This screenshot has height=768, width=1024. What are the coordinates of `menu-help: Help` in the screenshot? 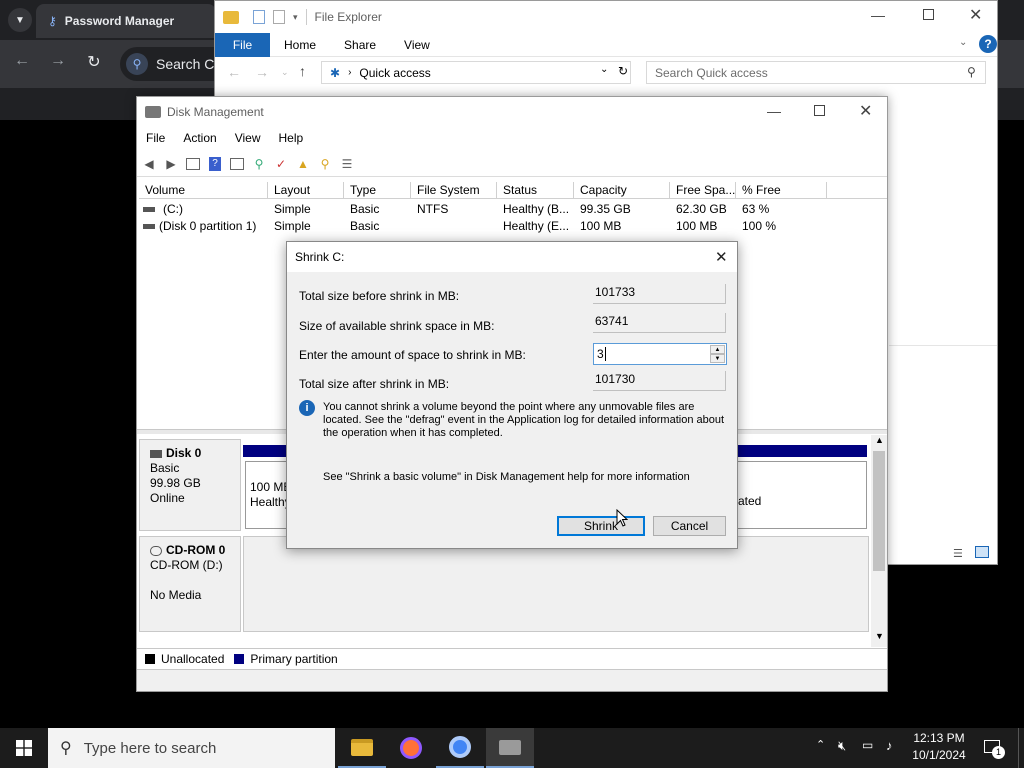 It's located at (291, 138).